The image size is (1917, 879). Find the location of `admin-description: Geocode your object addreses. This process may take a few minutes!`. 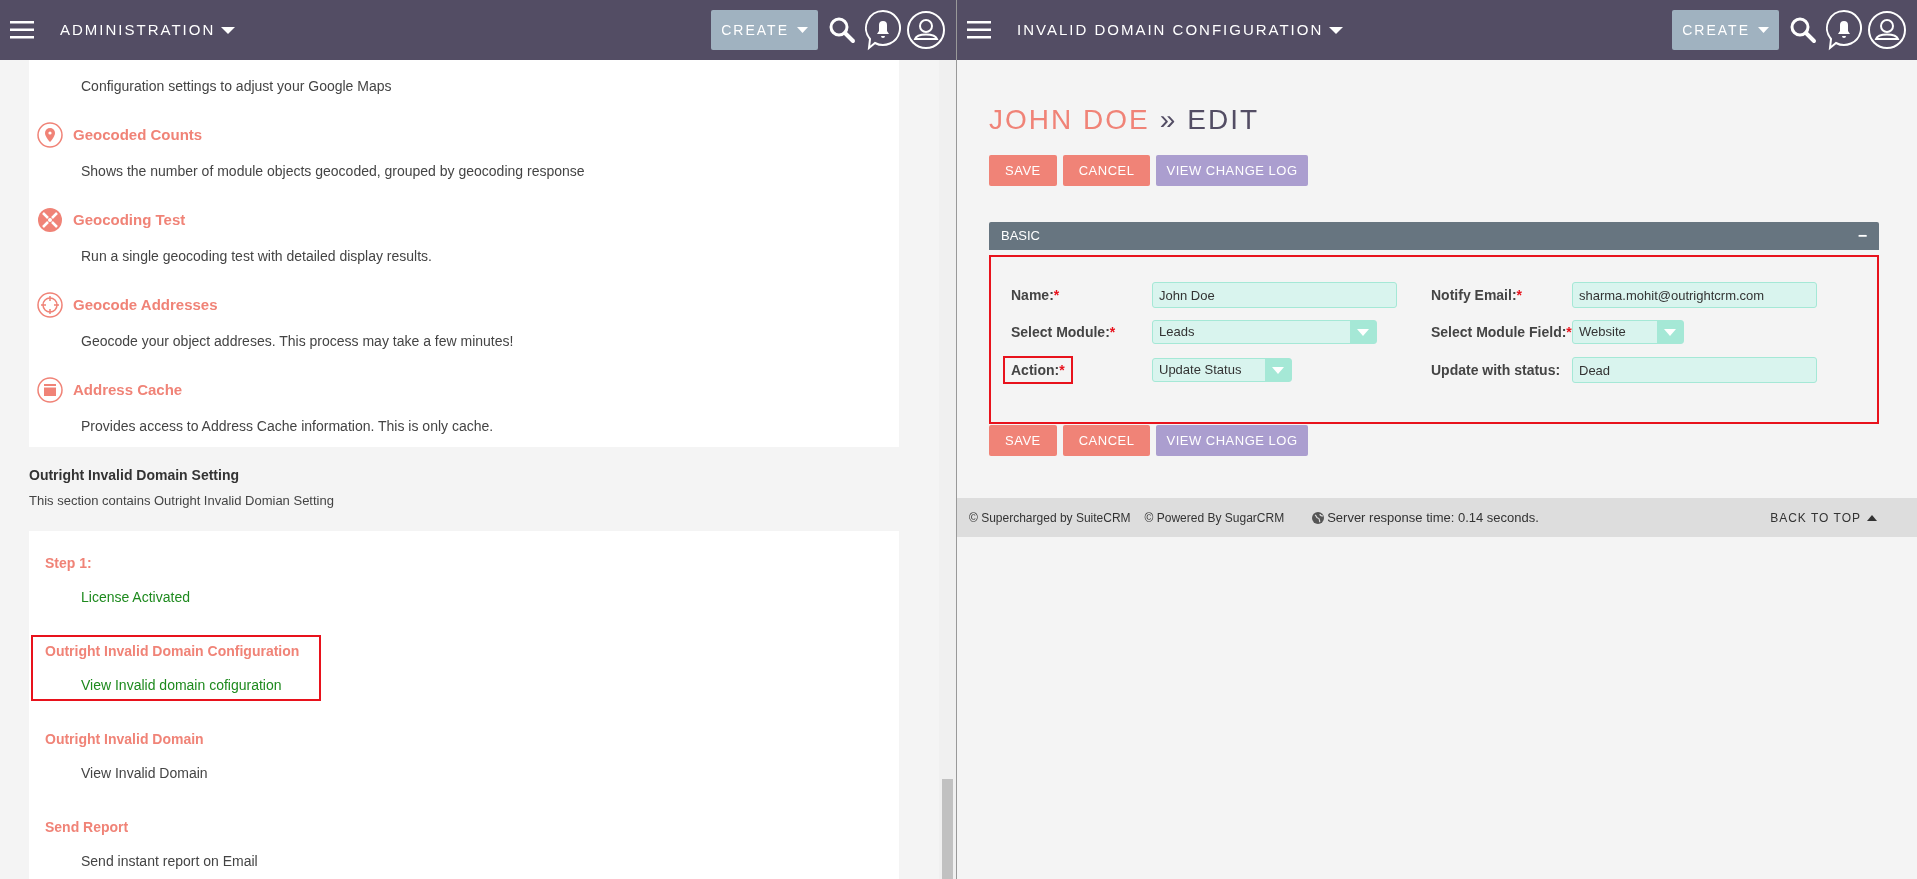

admin-description: Geocode your object addreses. This process may take a few minutes! is located at coordinates (297, 341).